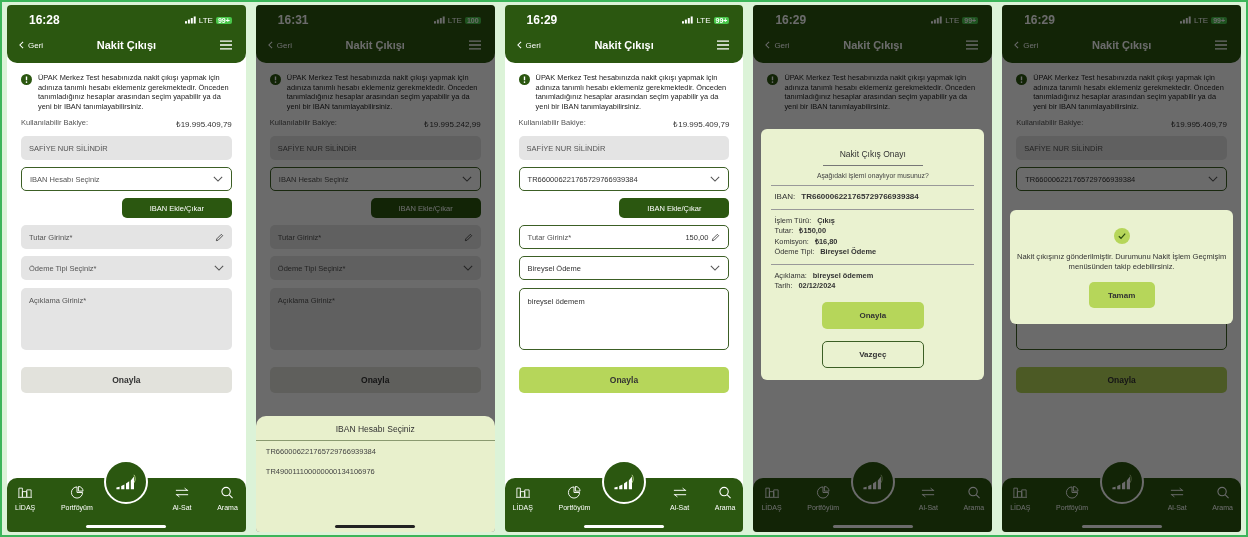 Image resolution: width=1248 pixels, height=537 pixels. What do you see at coordinates (452, 124) in the screenshot?
I see `balance-value: ₺19.995.242,99` at bounding box center [452, 124].